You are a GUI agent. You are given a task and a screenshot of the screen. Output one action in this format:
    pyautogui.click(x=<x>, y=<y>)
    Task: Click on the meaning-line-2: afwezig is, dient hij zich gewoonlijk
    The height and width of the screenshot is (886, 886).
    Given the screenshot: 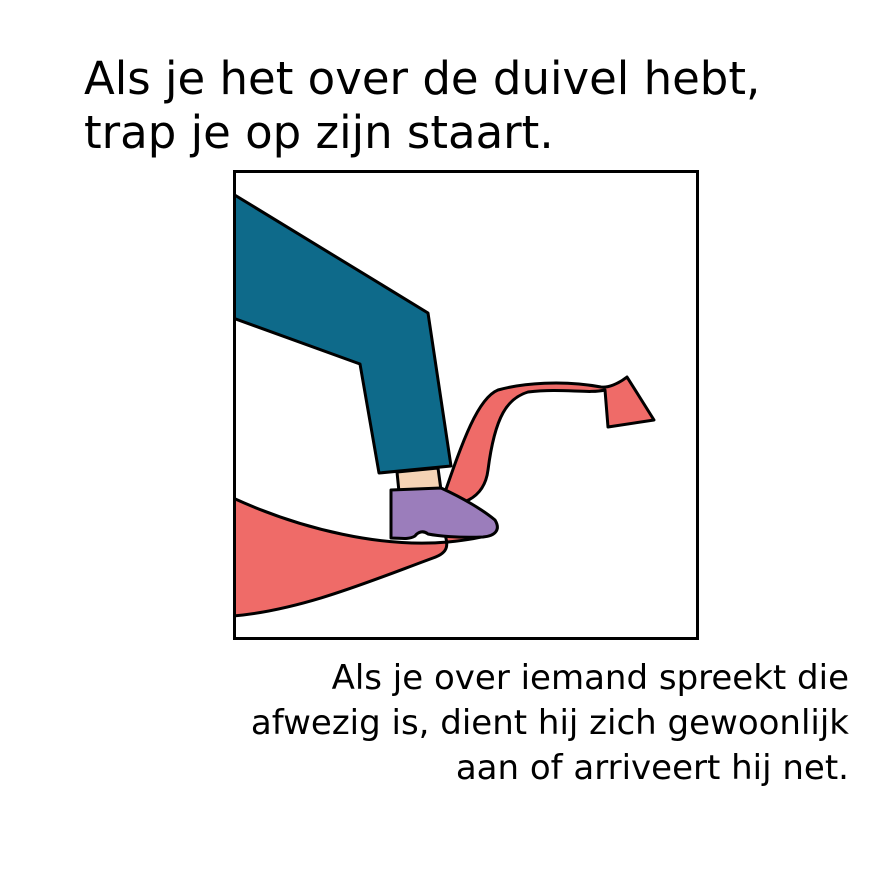 What is the action you would take?
    pyautogui.click(x=549, y=723)
    